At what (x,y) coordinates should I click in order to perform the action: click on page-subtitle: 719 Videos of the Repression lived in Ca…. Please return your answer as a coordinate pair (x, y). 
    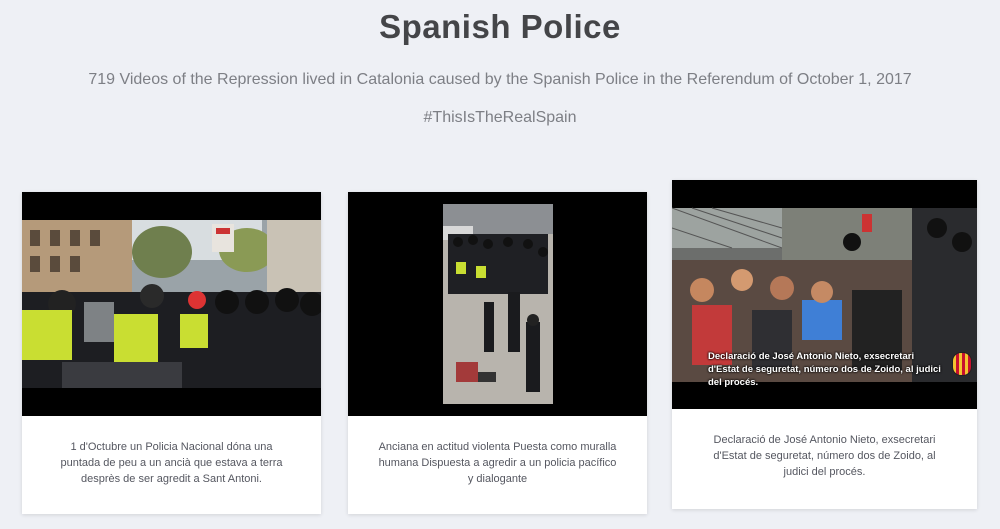
    Looking at the image, I should click on (500, 79).